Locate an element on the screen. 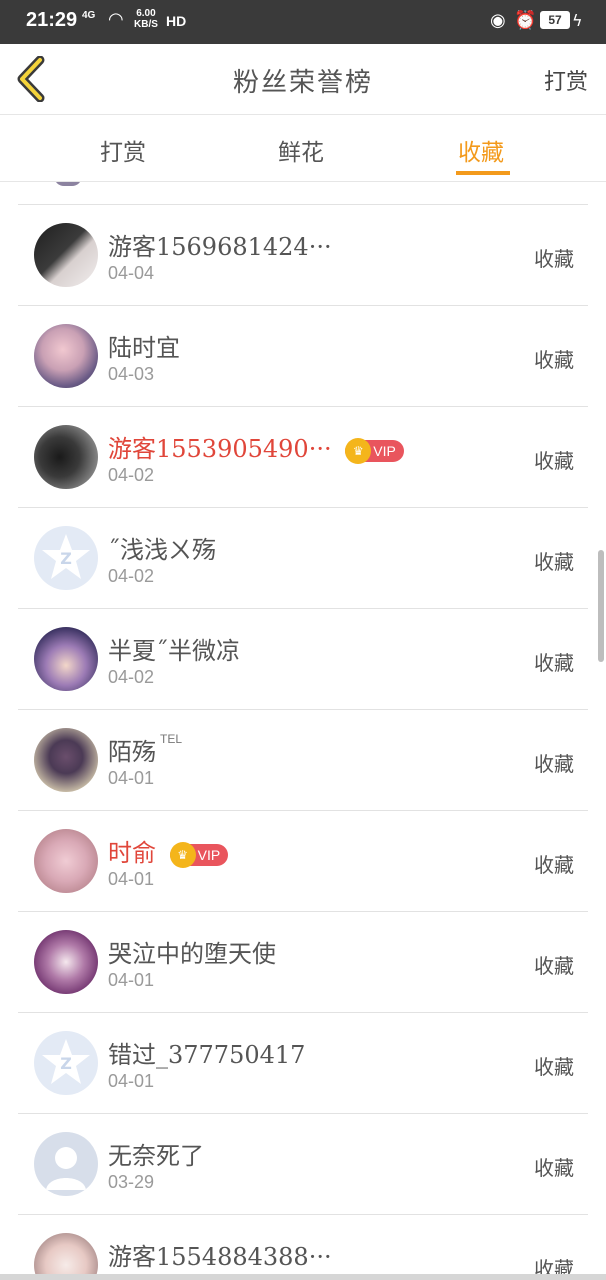 The image size is (606, 1280). default-person-icon is located at coordinates (66, 1164).